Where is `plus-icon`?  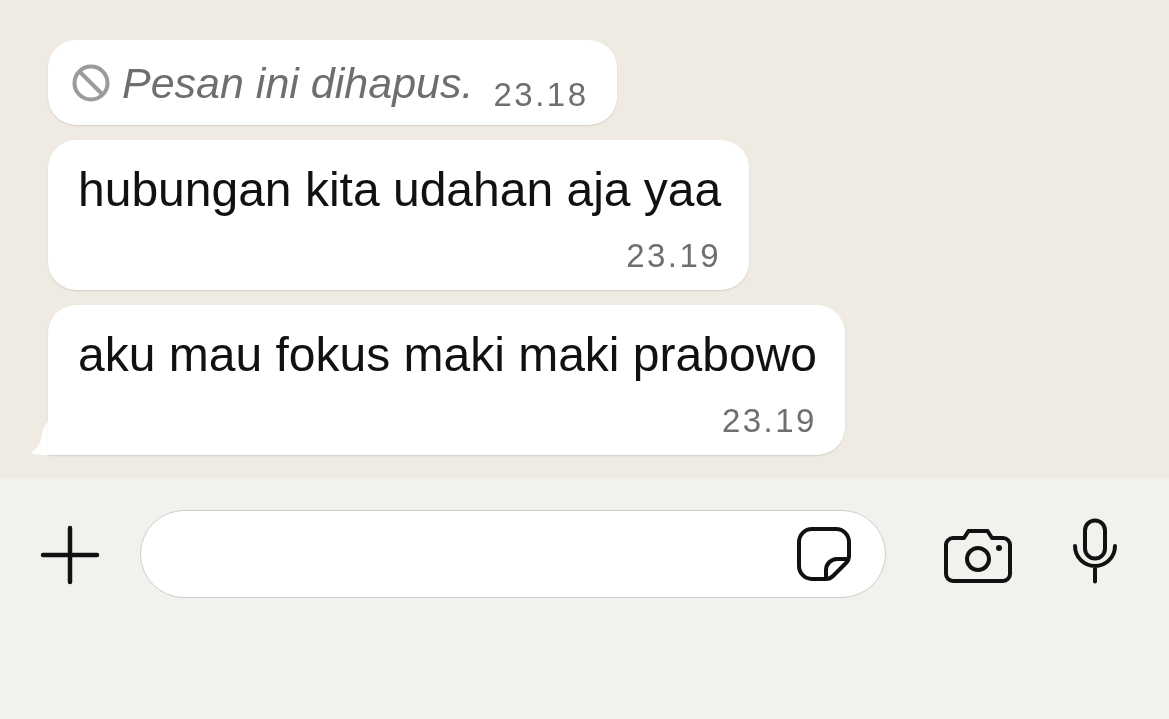 plus-icon is located at coordinates (70, 555).